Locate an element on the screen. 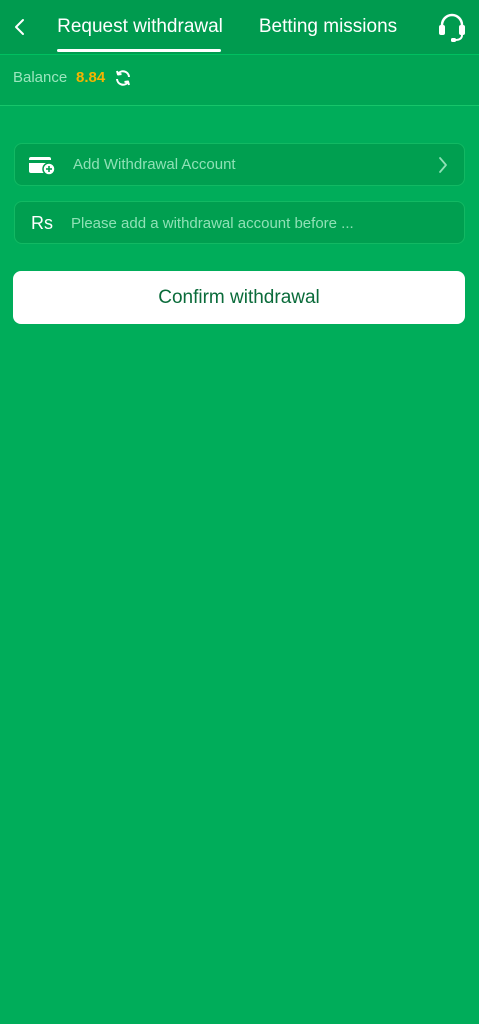  wallet-add-icon is located at coordinates (42, 165).